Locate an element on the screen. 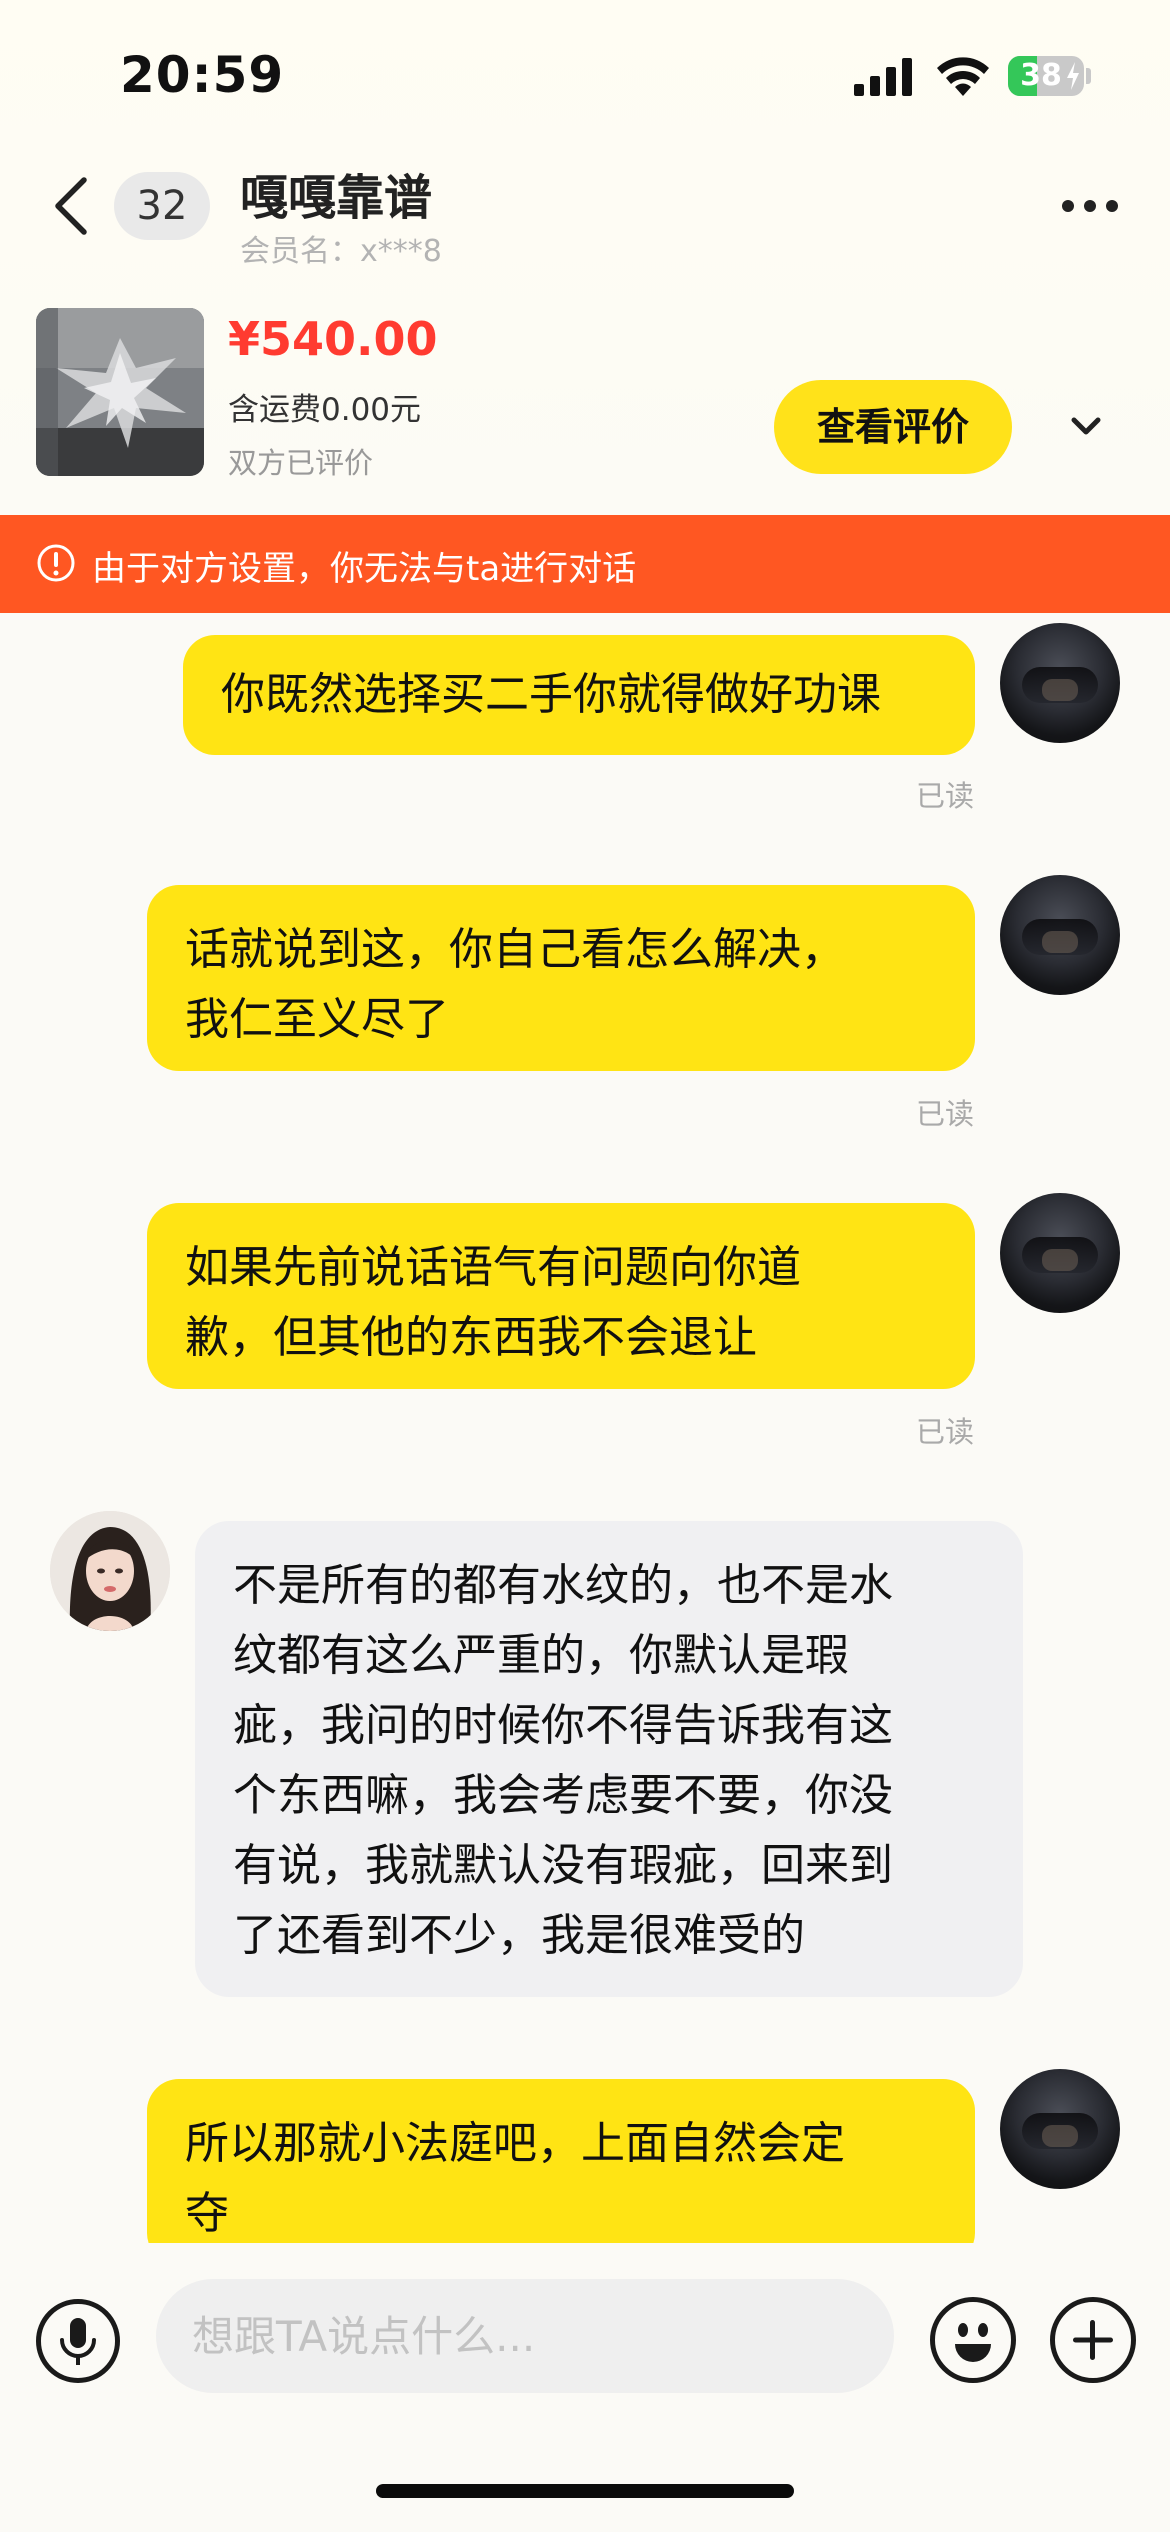 The image size is (1170, 2532). contact-avatar is located at coordinates (110, 1571).